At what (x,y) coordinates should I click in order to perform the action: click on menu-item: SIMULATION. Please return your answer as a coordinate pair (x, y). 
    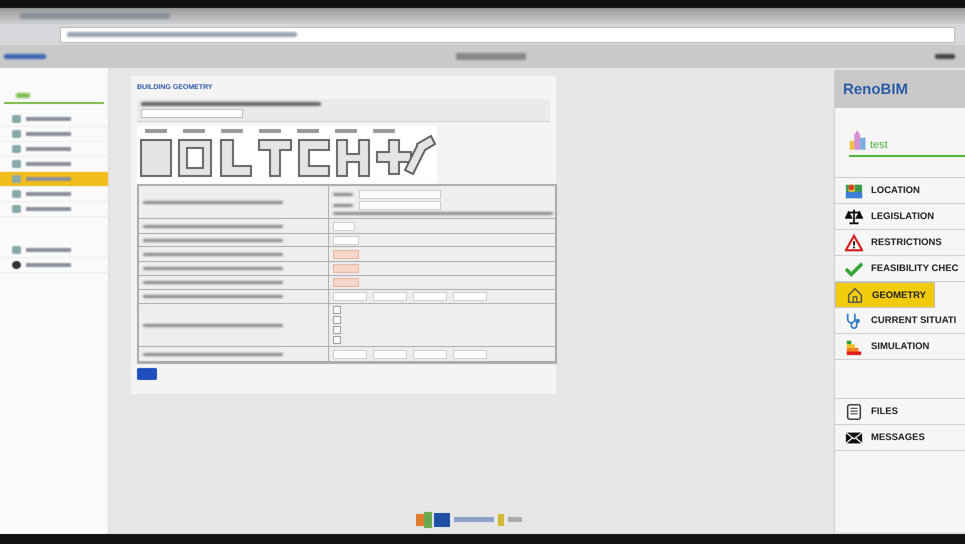
    Looking at the image, I should click on (900, 347).